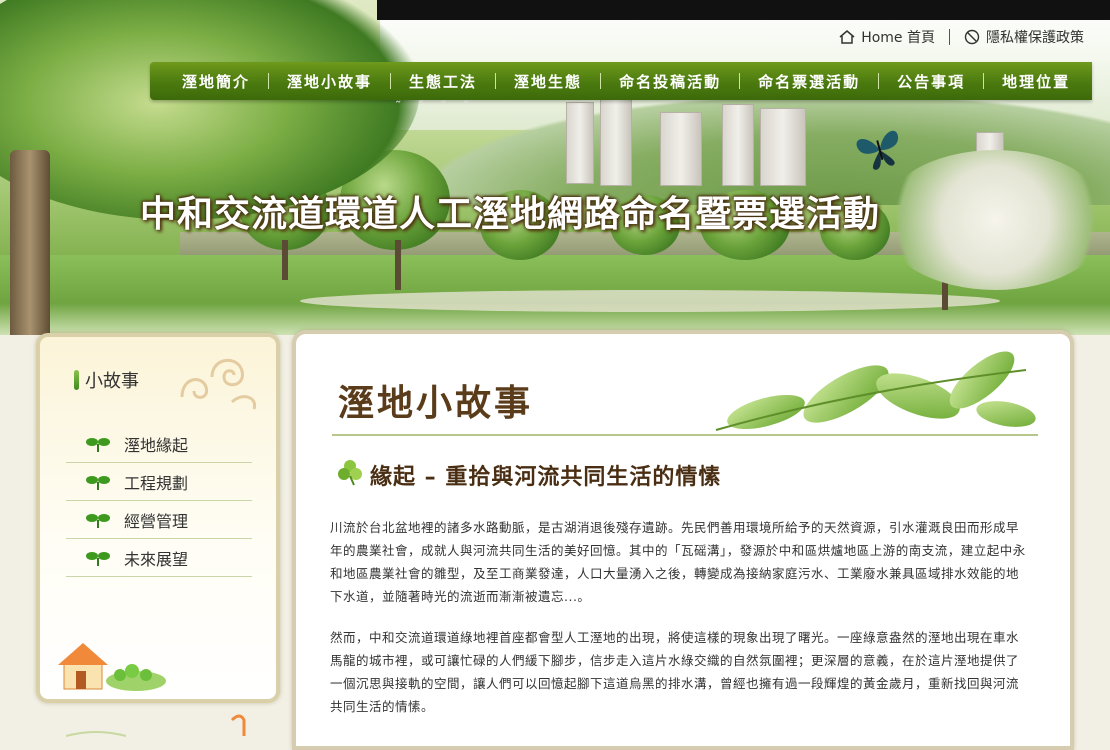 This screenshot has width=1110, height=750. Describe the element at coordinates (670, 81) in the screenshot. I see `nav-item-naming-submission: 命名投稿活動` at that location.